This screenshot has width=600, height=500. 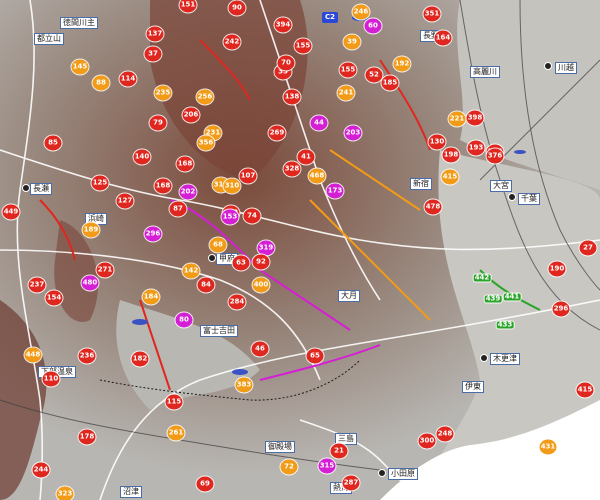 What do you see at coordinates (482, 278) in the screenshot?
I see `peak-marker: 442` at bounding box center [482, 278].